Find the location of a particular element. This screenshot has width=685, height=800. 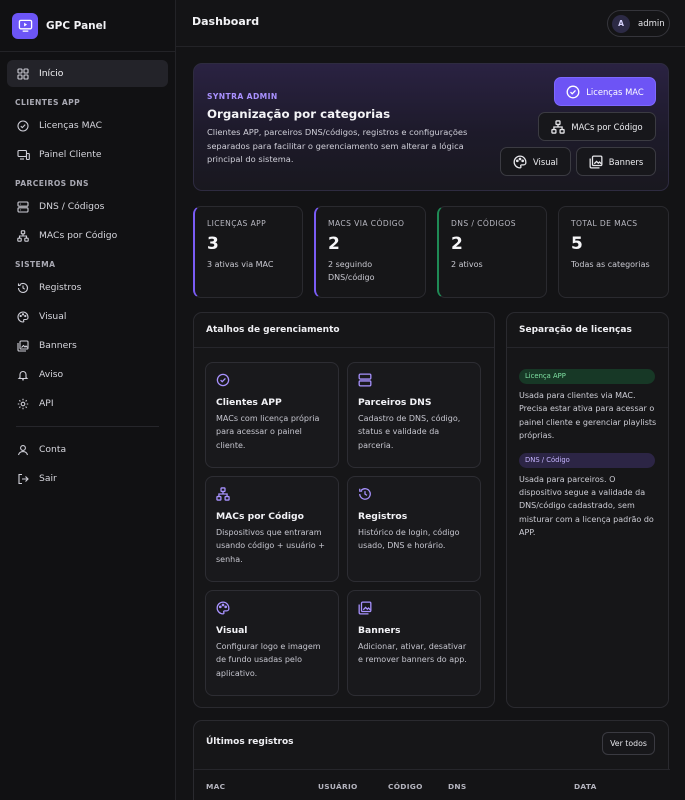

tile-title: Registros is located at coordinates (383, 516).